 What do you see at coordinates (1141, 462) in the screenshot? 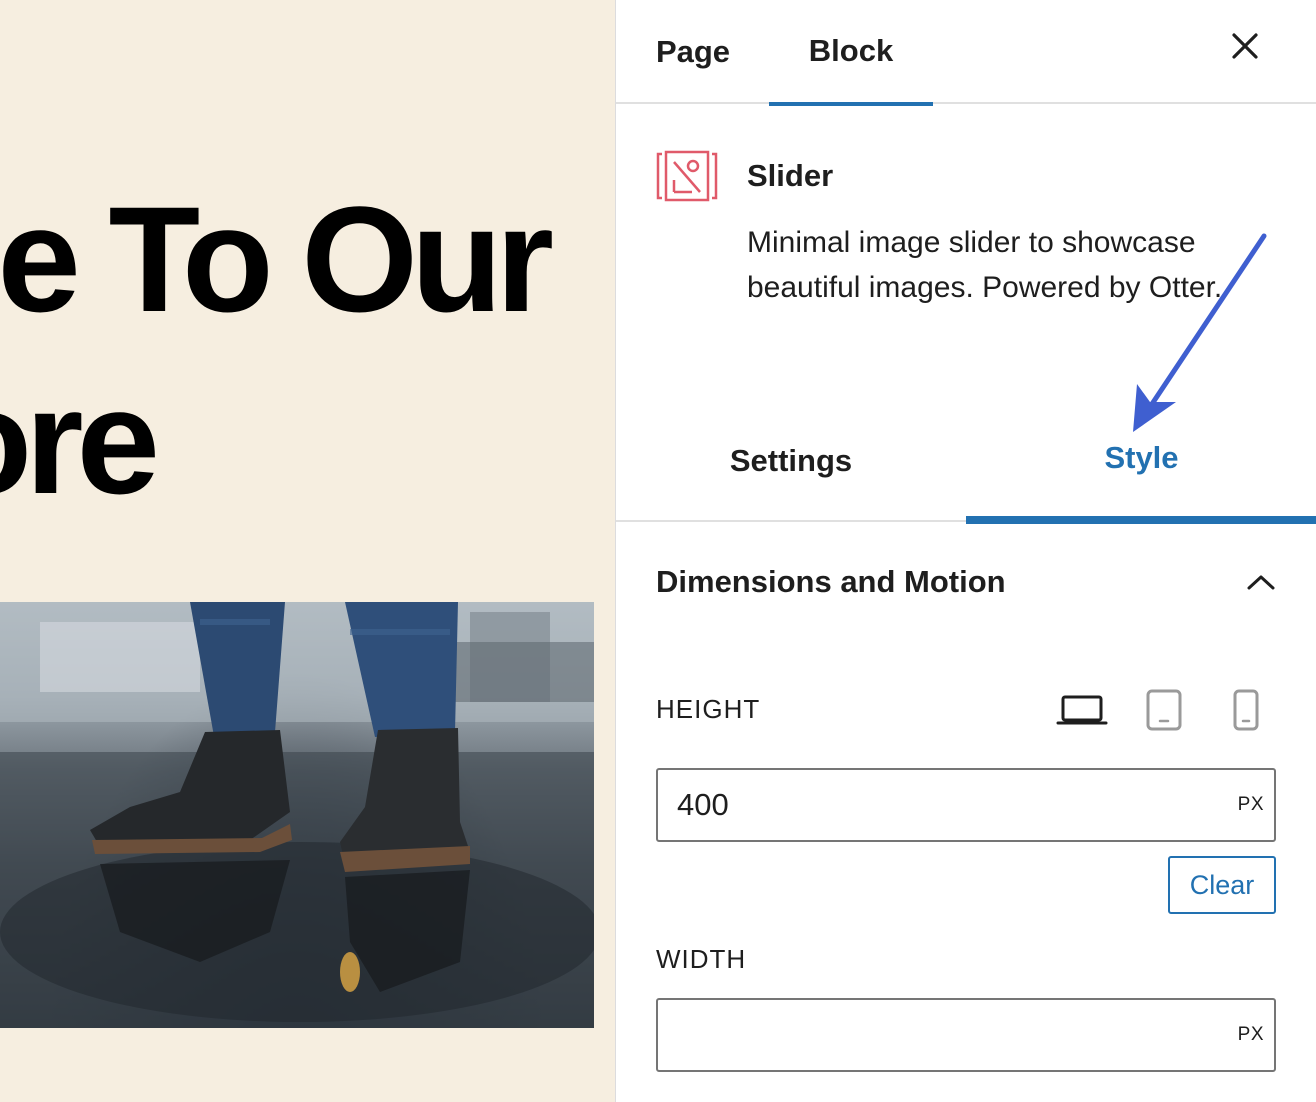
I see `tab-style: Style` at bounding box center [1141, 462].